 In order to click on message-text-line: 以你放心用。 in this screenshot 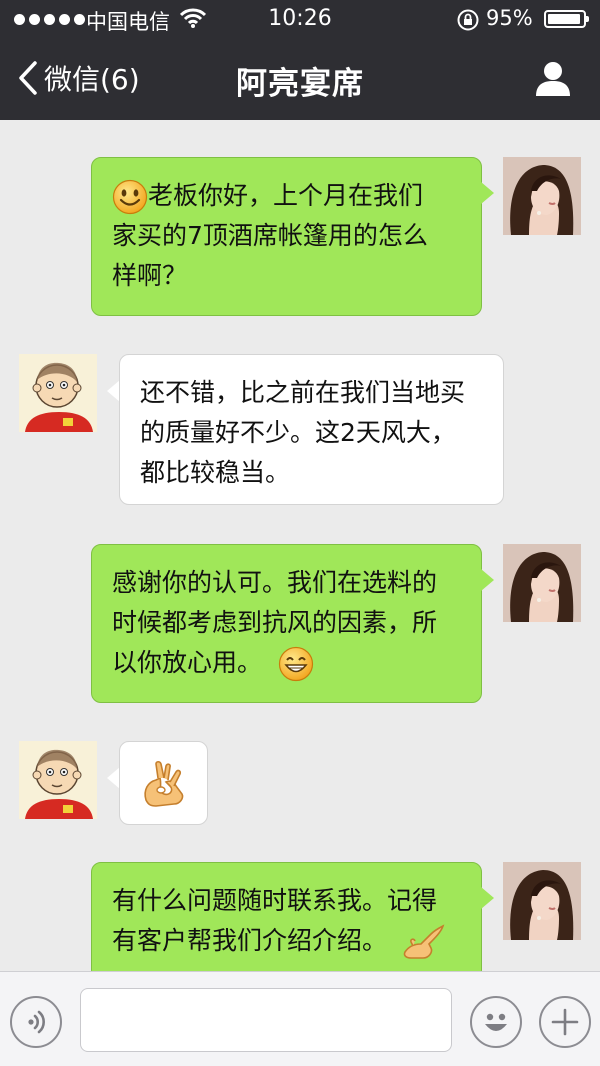, I will do `click(187, 662)`.